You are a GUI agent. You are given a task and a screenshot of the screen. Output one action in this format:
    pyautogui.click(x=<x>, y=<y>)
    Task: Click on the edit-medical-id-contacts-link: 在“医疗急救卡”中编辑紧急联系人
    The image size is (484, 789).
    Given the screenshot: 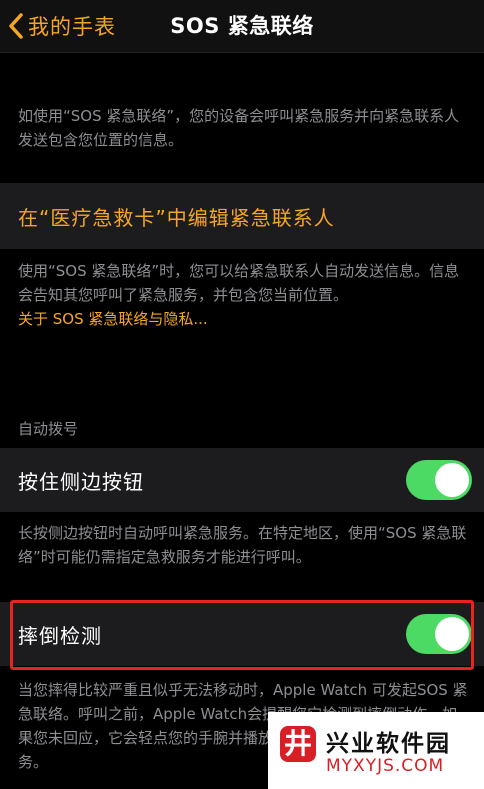 What is the action you would take?
    pyautogui.click(x=242, y=216)
    